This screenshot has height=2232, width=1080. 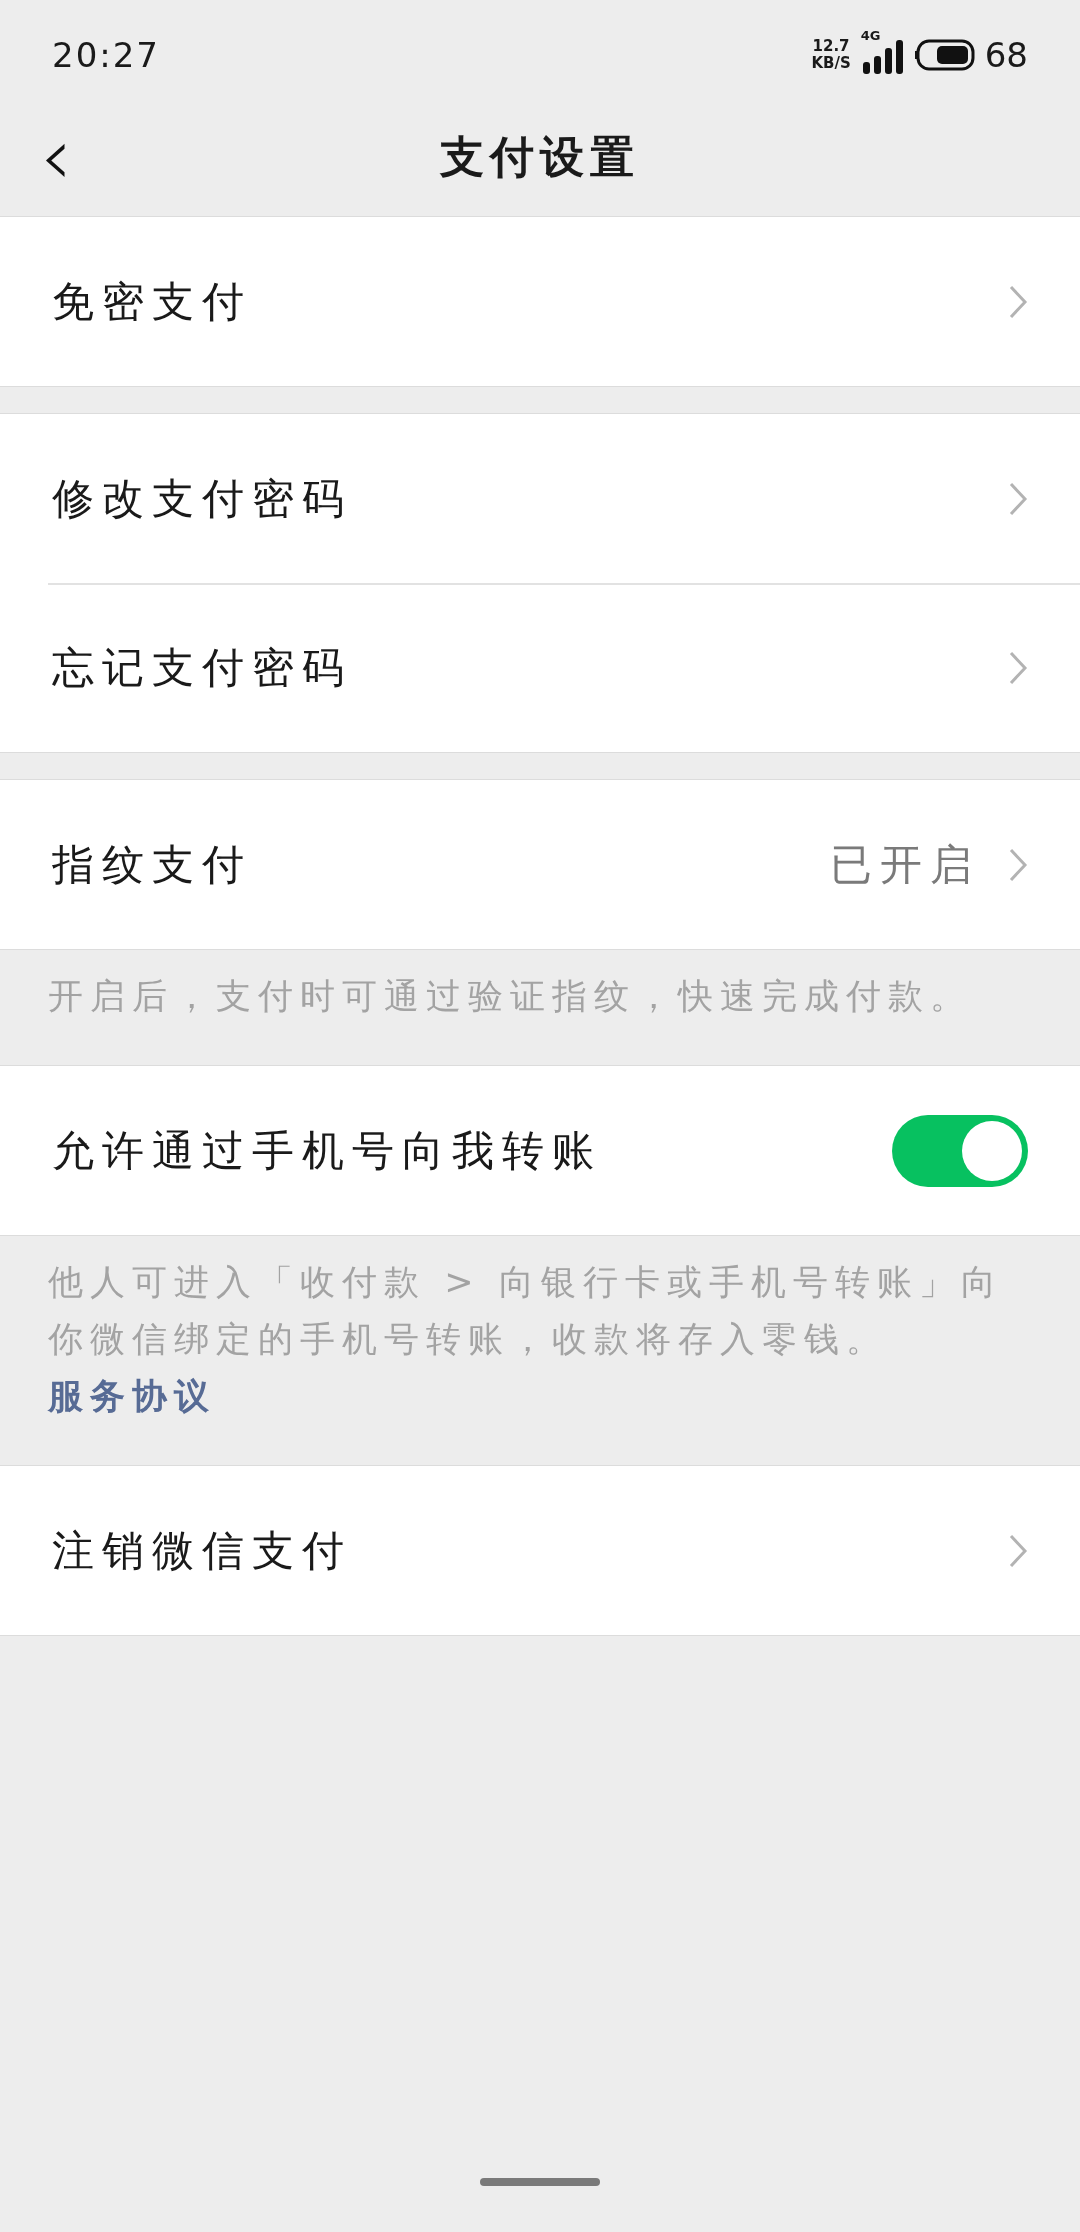 What do you see at coordinates (132, 1396) in the screenshot?
I see `agreement-link: 服务协议` at bounding box center [132, 1396].